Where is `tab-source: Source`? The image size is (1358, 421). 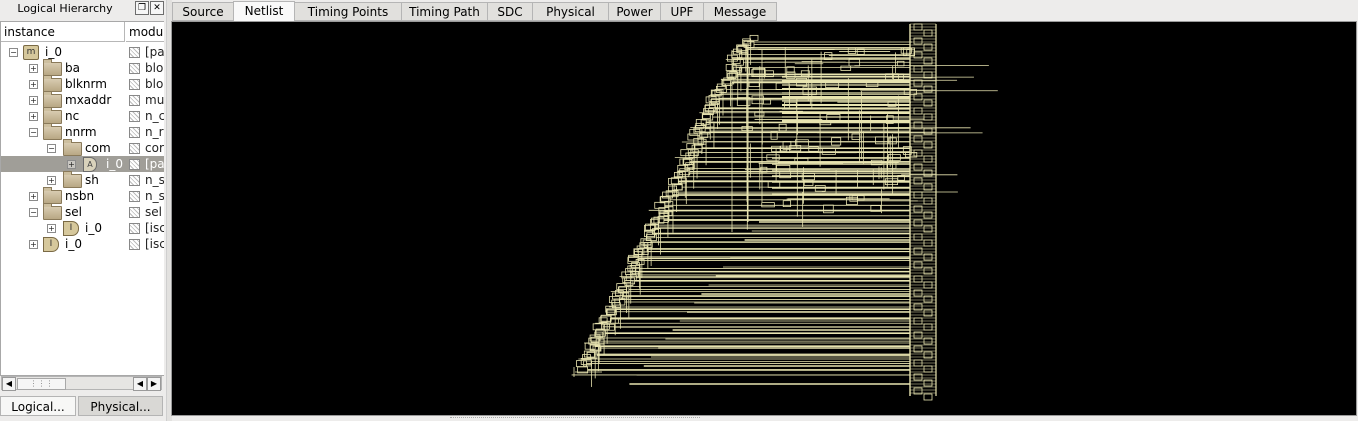
tab-source: Source is located at coordinates (203, 11).